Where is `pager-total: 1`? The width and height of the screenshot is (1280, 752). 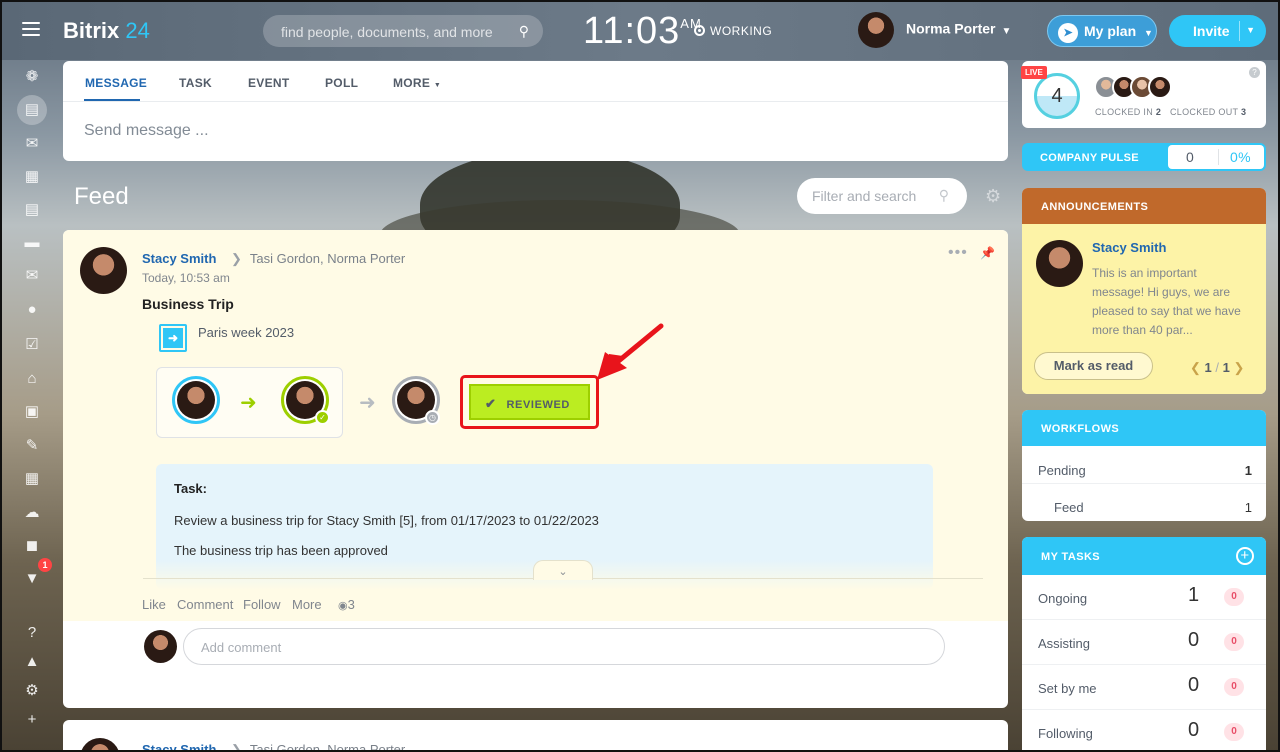
pager-total: 1 is located at coordinates (1226, 367).